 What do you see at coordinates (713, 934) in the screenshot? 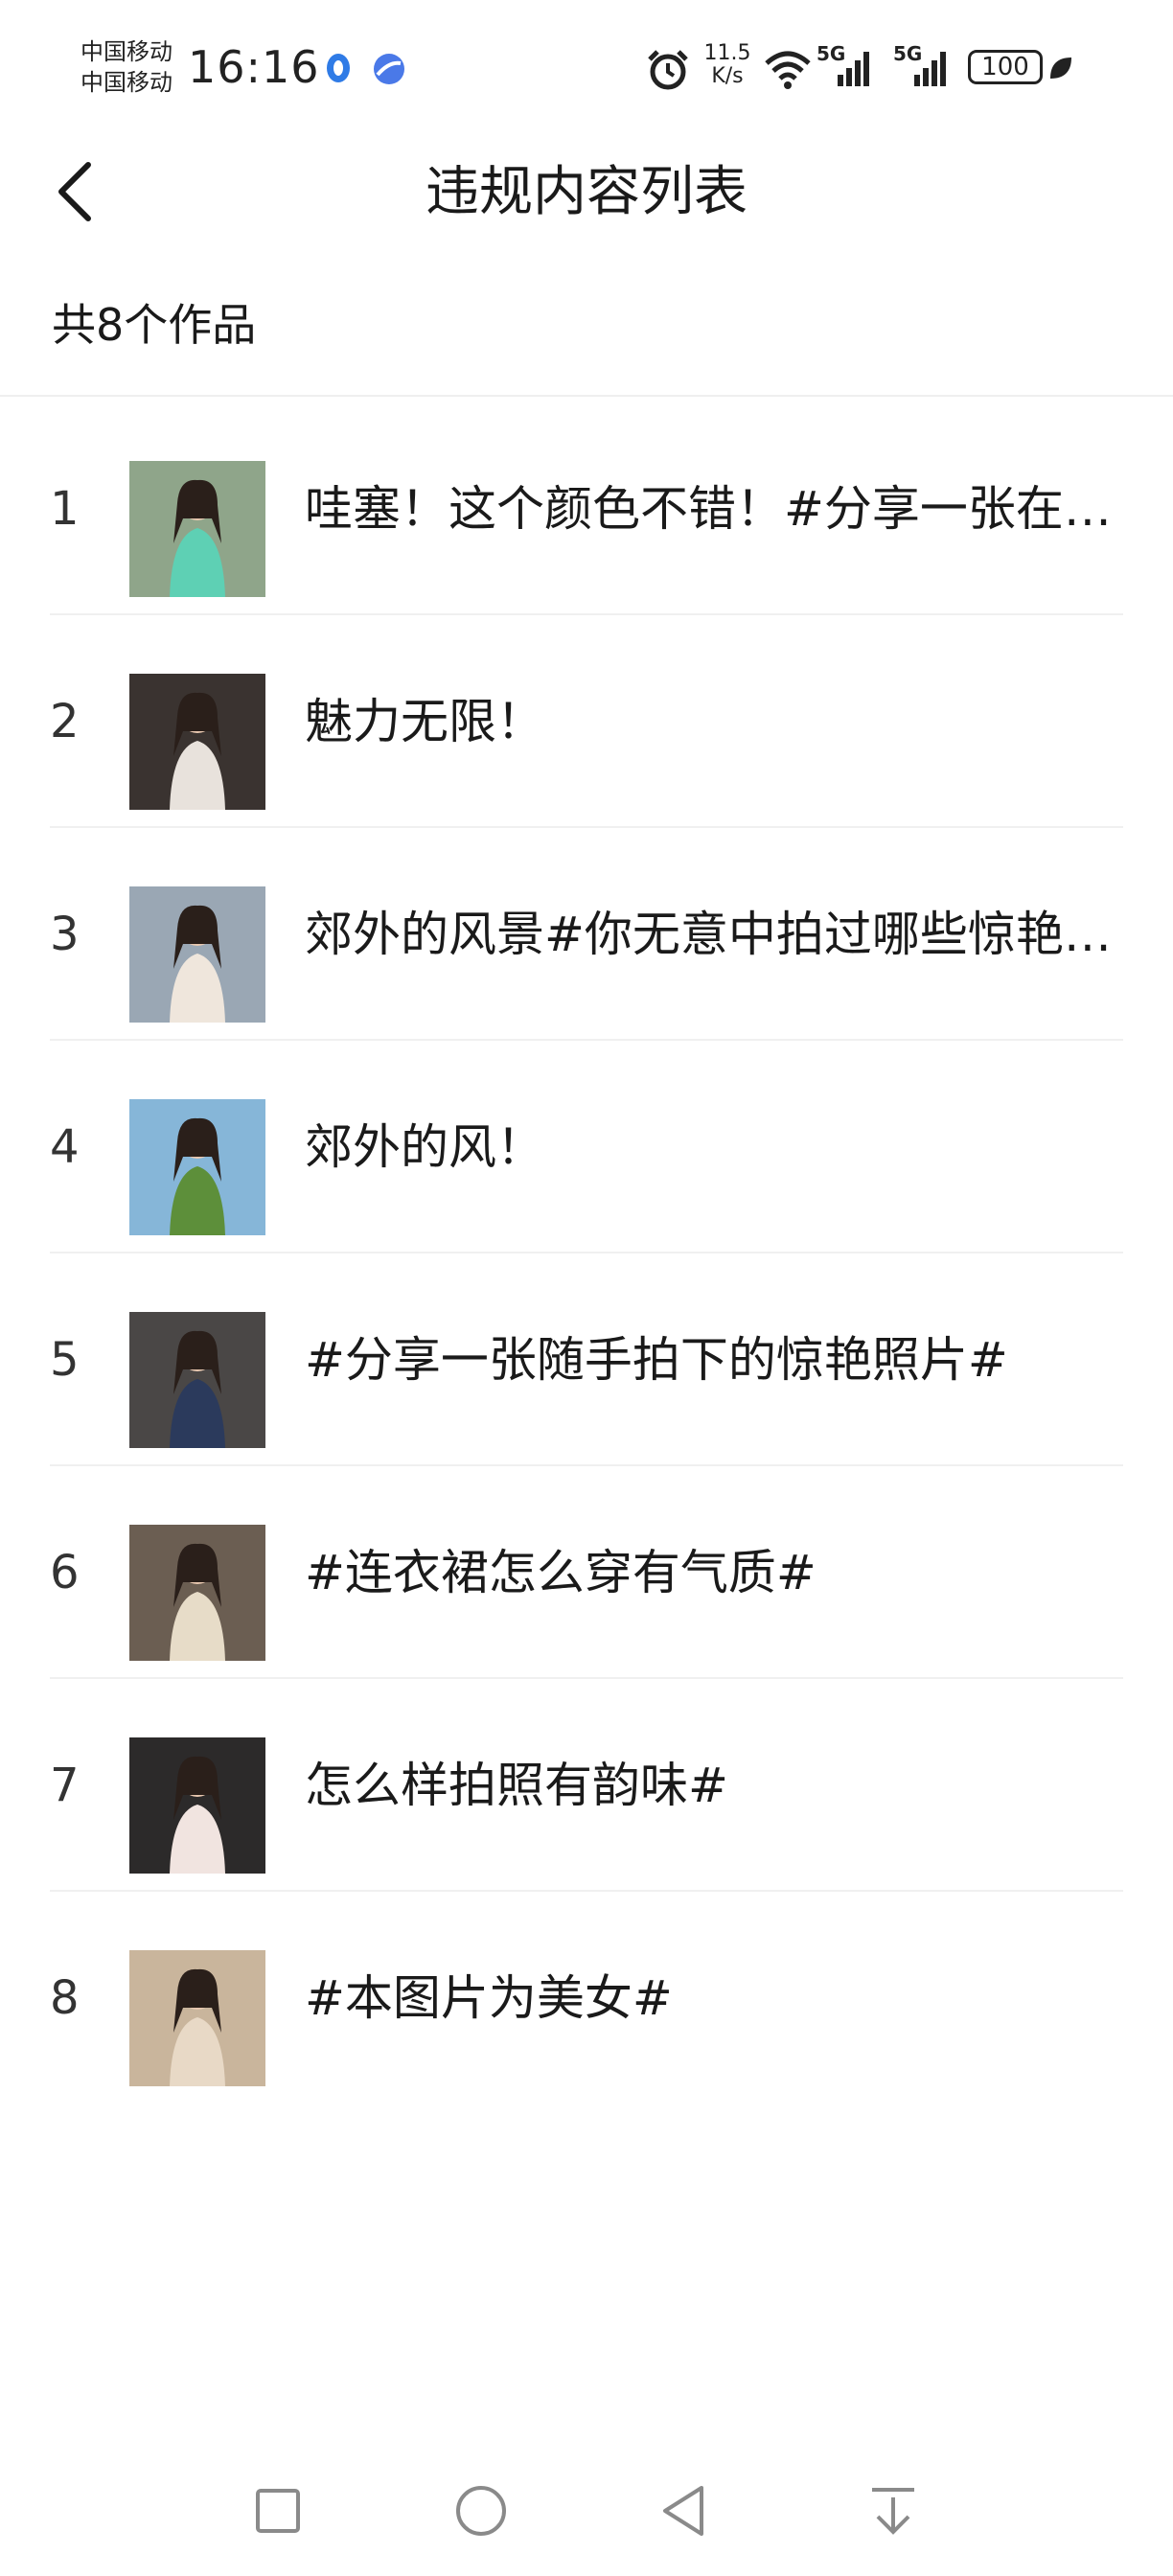
I see `item-title: 郊外的风景#你无意中拍过哪些惊艳的照片#` at bounding box center [713, 934].